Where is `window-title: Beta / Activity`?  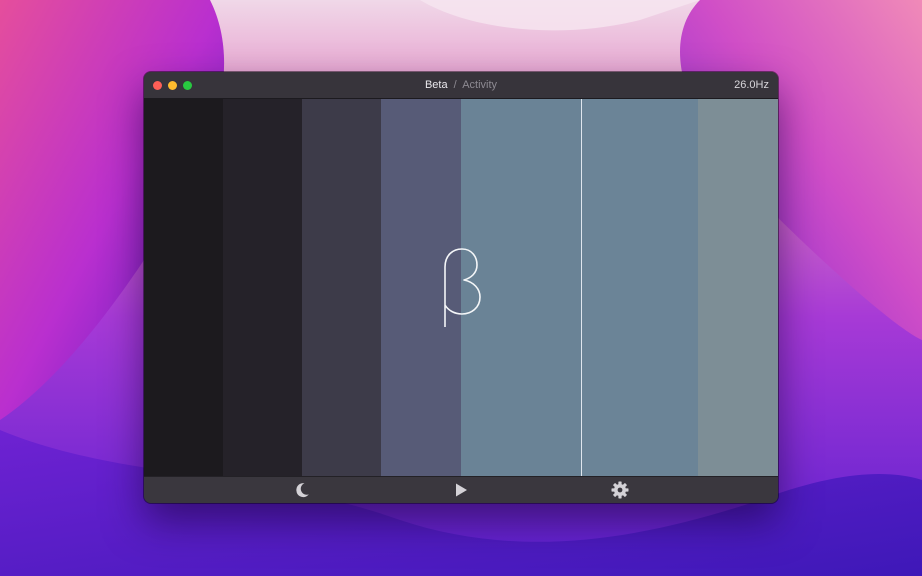
window-title: Beta / Activity is located at coordinates (461, 85).